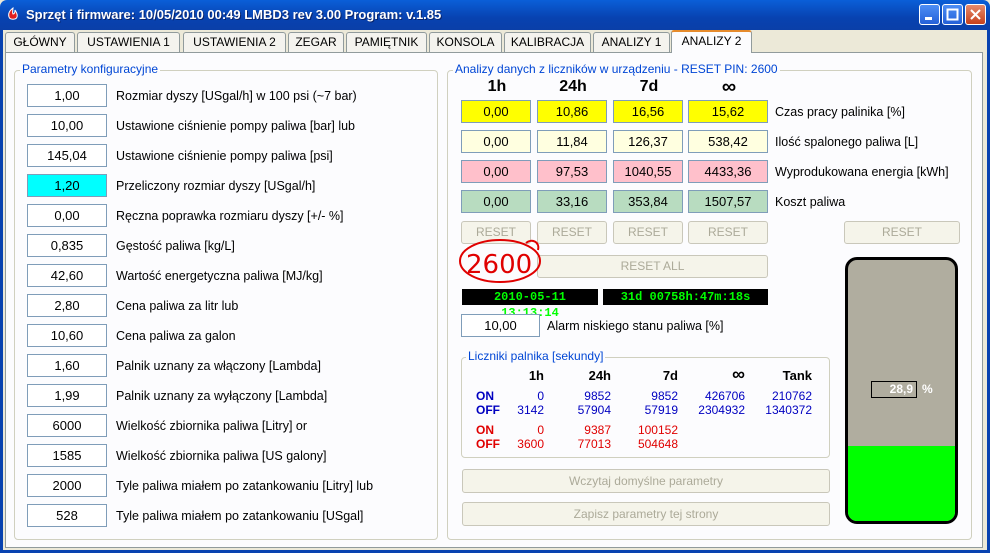 The height and width of the screenshot is (553, 990). What do you see at coordinates (797, 375) in the screenshot?
I see `counter-header-tank: Tank` at bounding box center [797, 375].